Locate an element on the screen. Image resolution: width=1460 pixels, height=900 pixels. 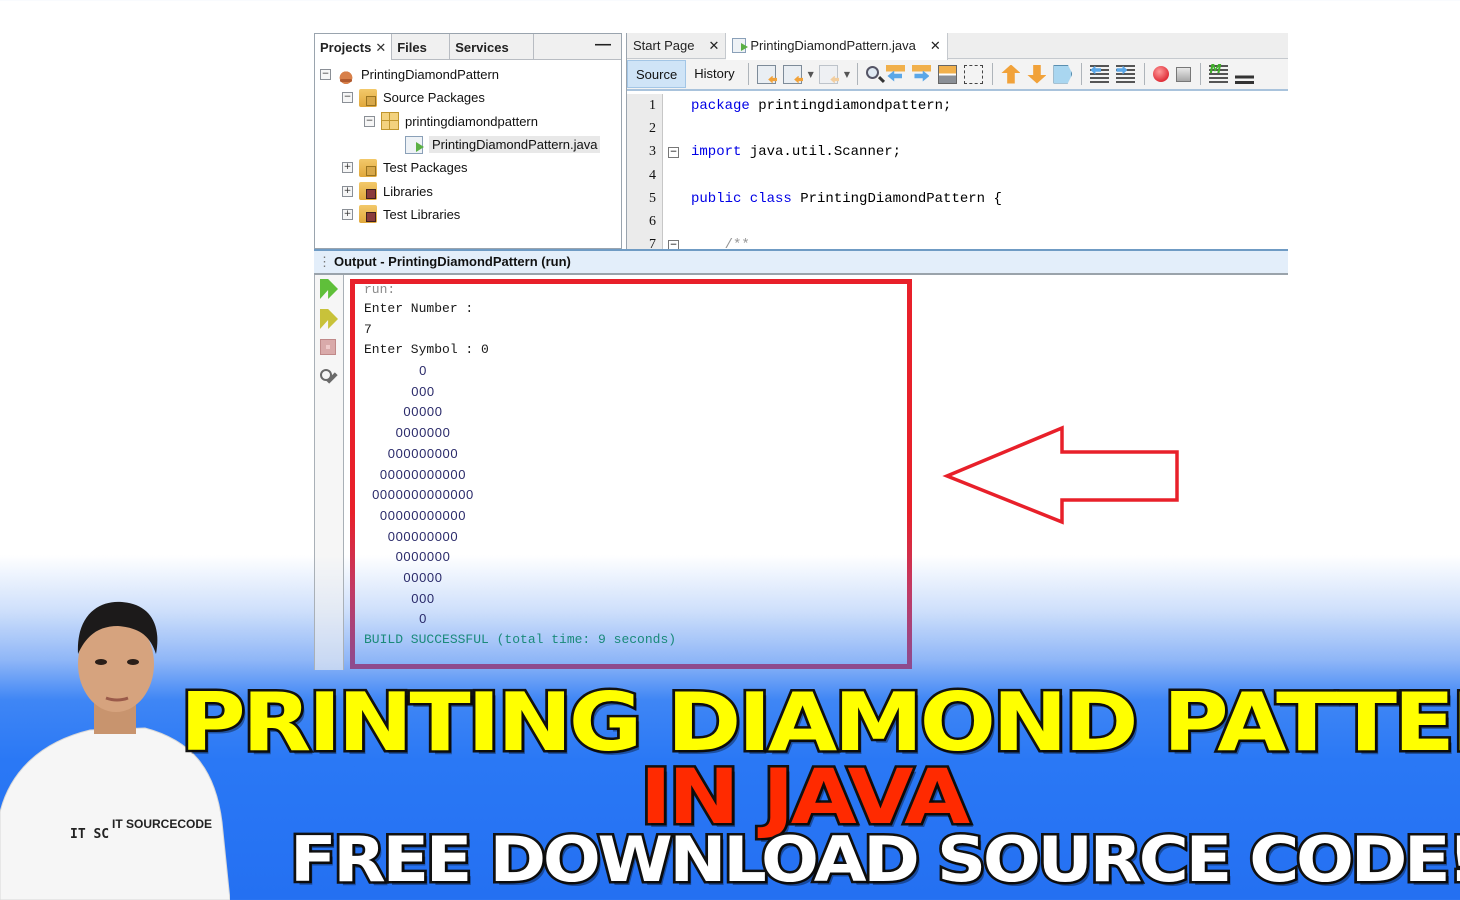
tab-java-file: PrintingDiamondPattern.java ✕ is located at coordinates (837, 46).